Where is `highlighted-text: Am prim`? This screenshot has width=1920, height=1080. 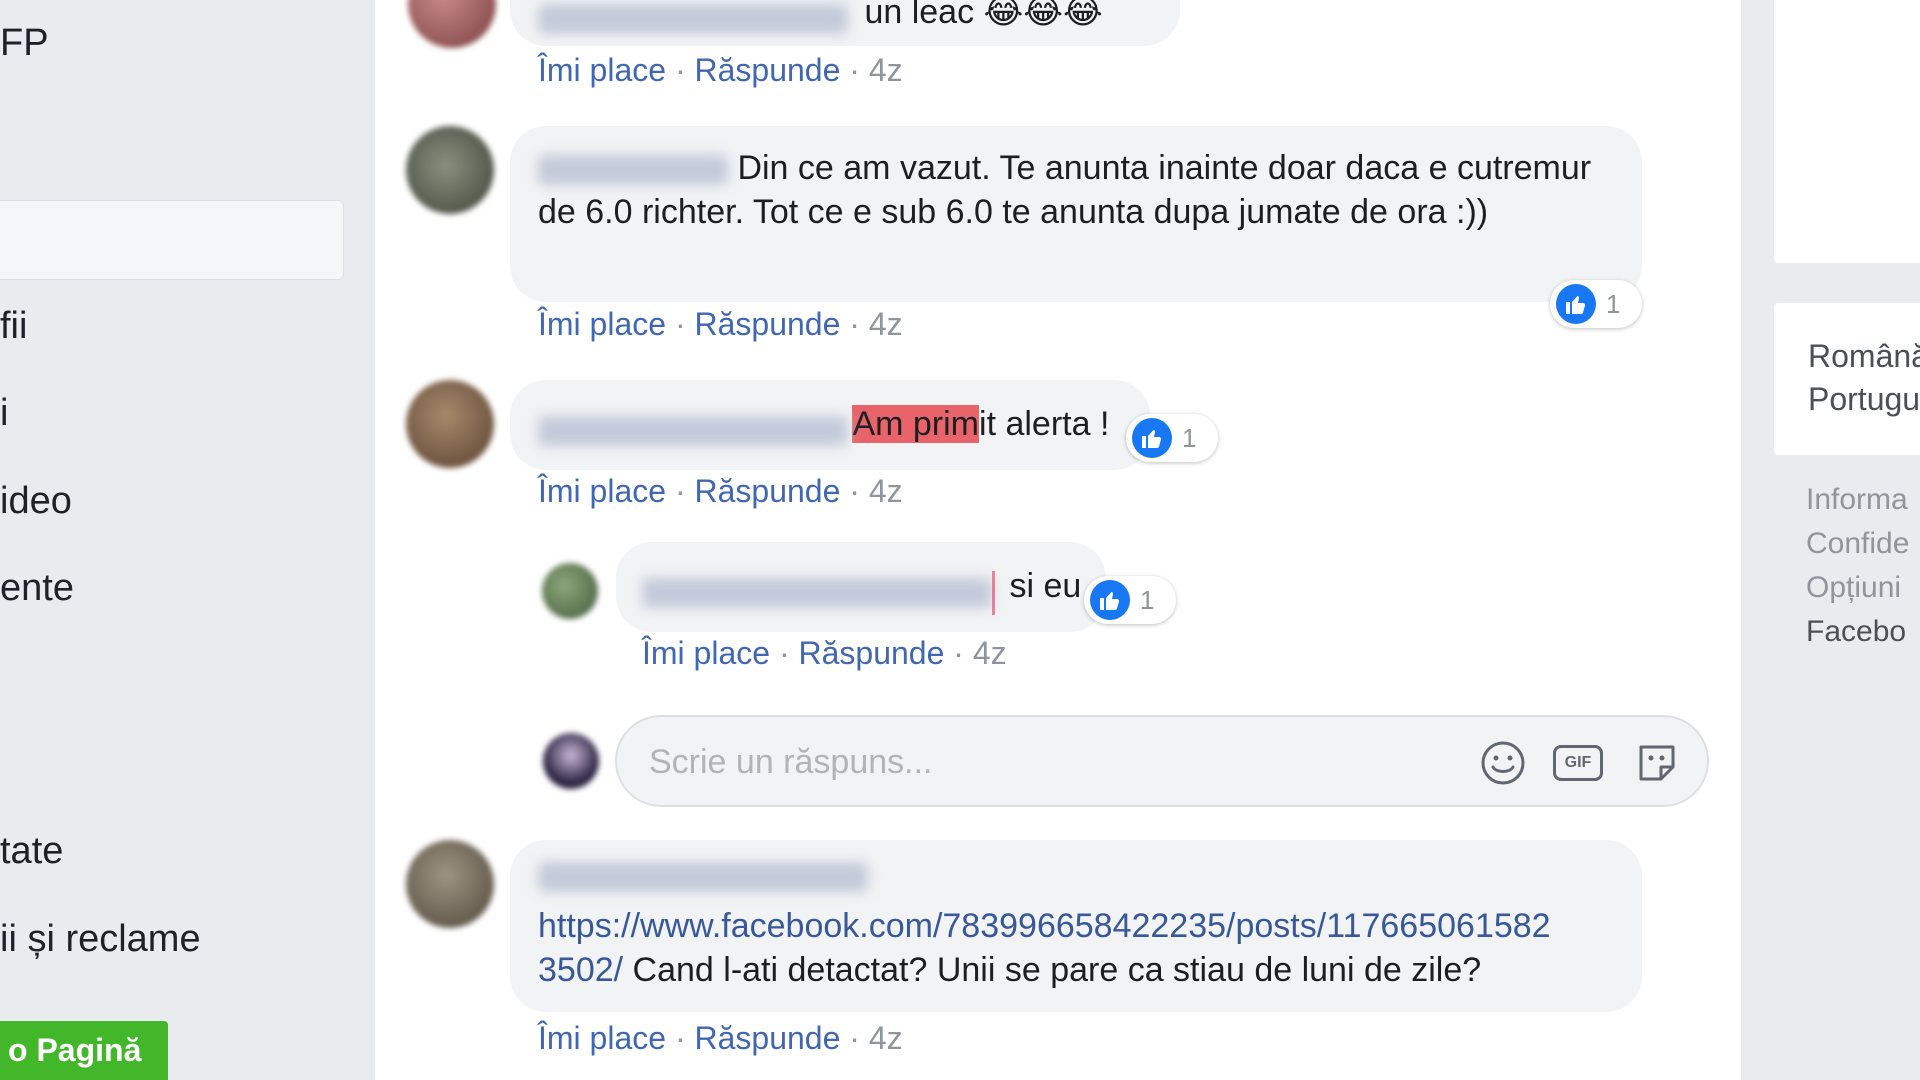
highlighted-text: Am prim is located at coordinates (916, 424).